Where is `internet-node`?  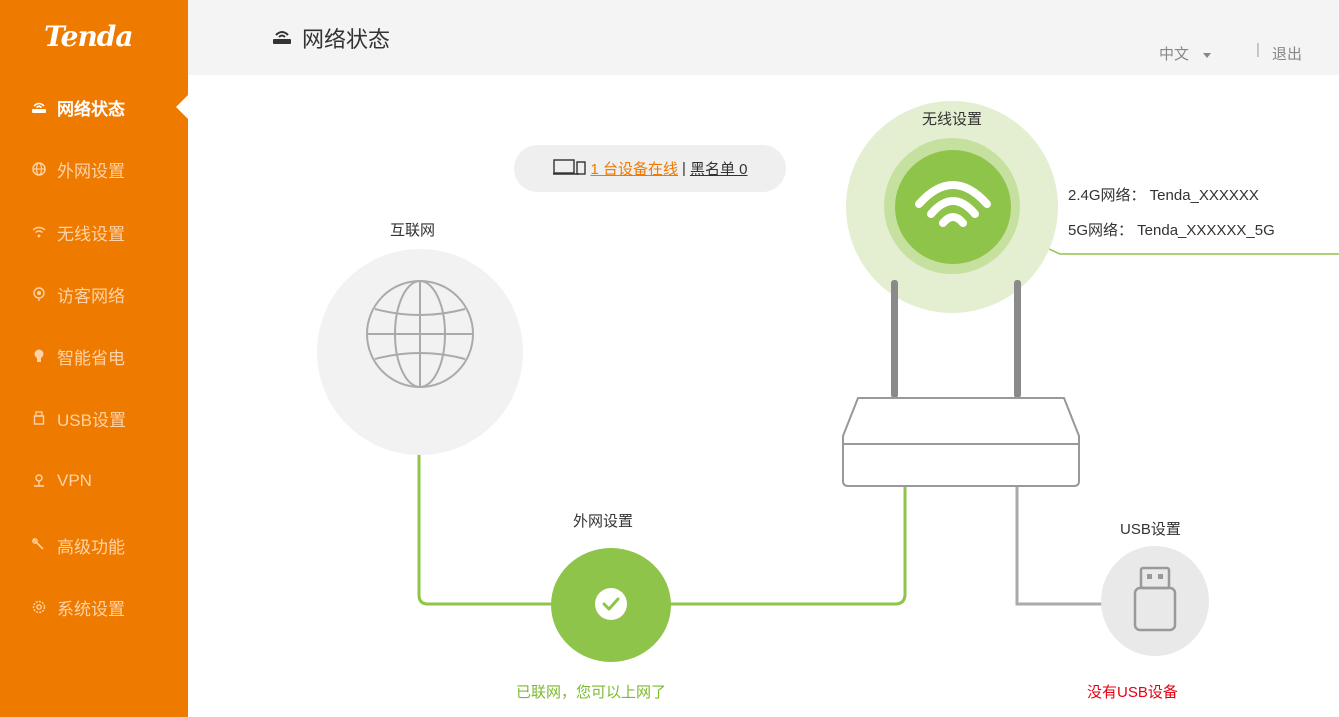
internet-node is located at coordinates (420, 352).